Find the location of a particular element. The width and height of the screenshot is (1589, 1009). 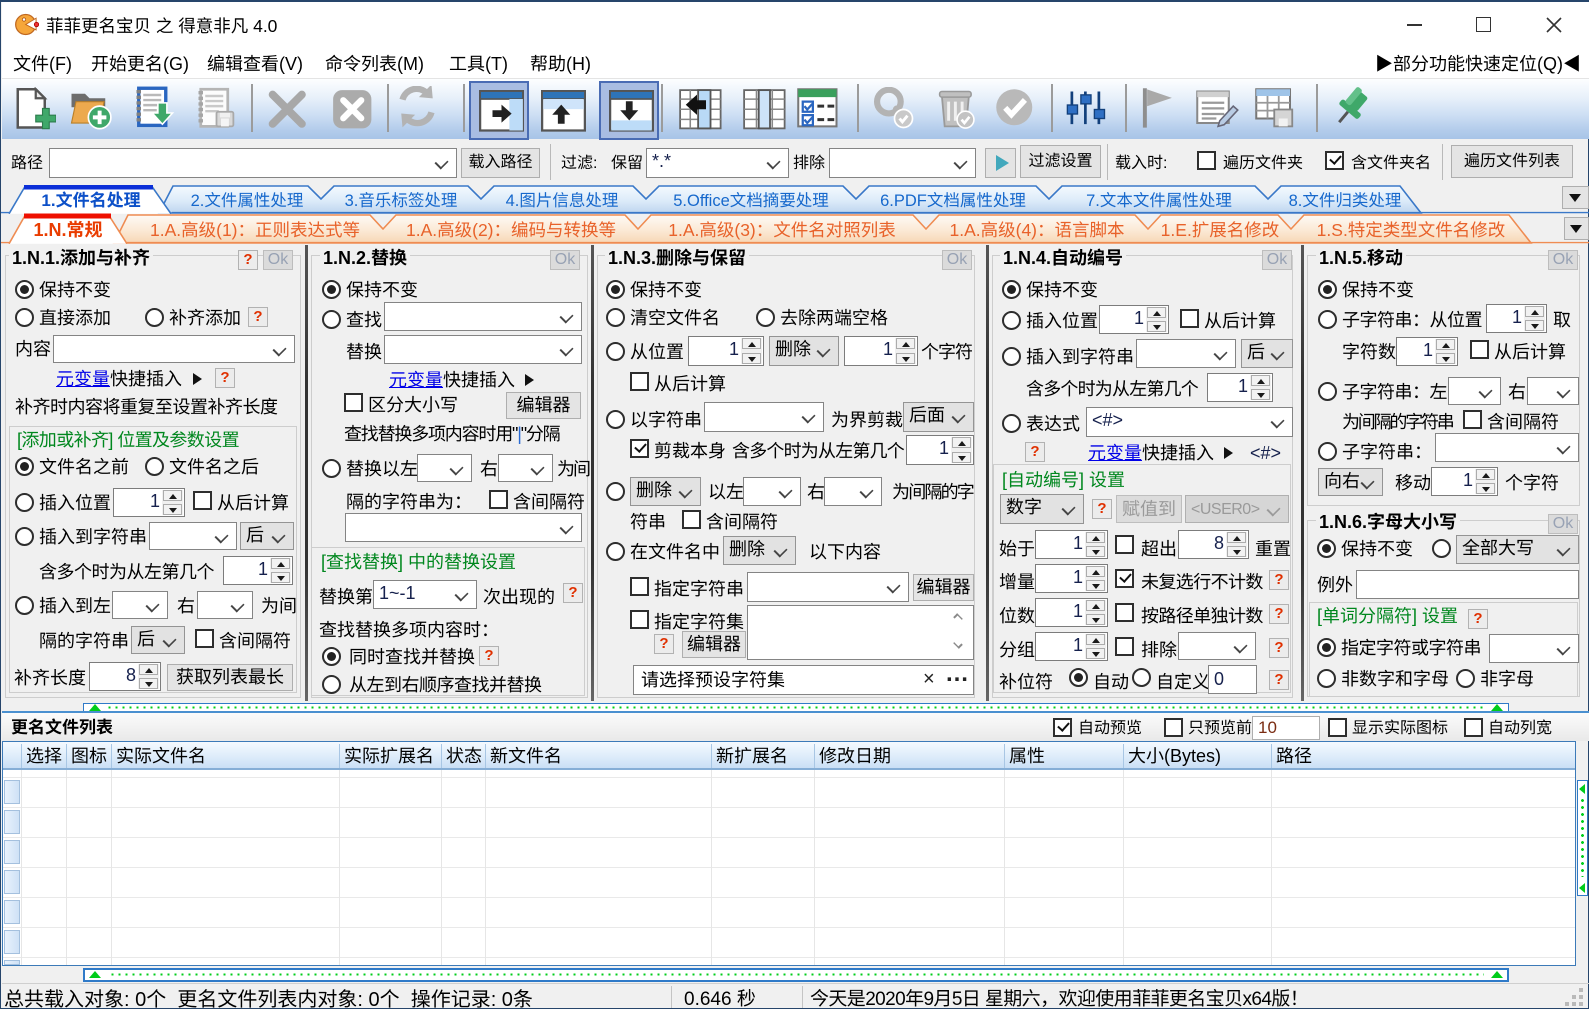

svg-text: 3.音乐标签处理 is located at coordinates (401, 201).